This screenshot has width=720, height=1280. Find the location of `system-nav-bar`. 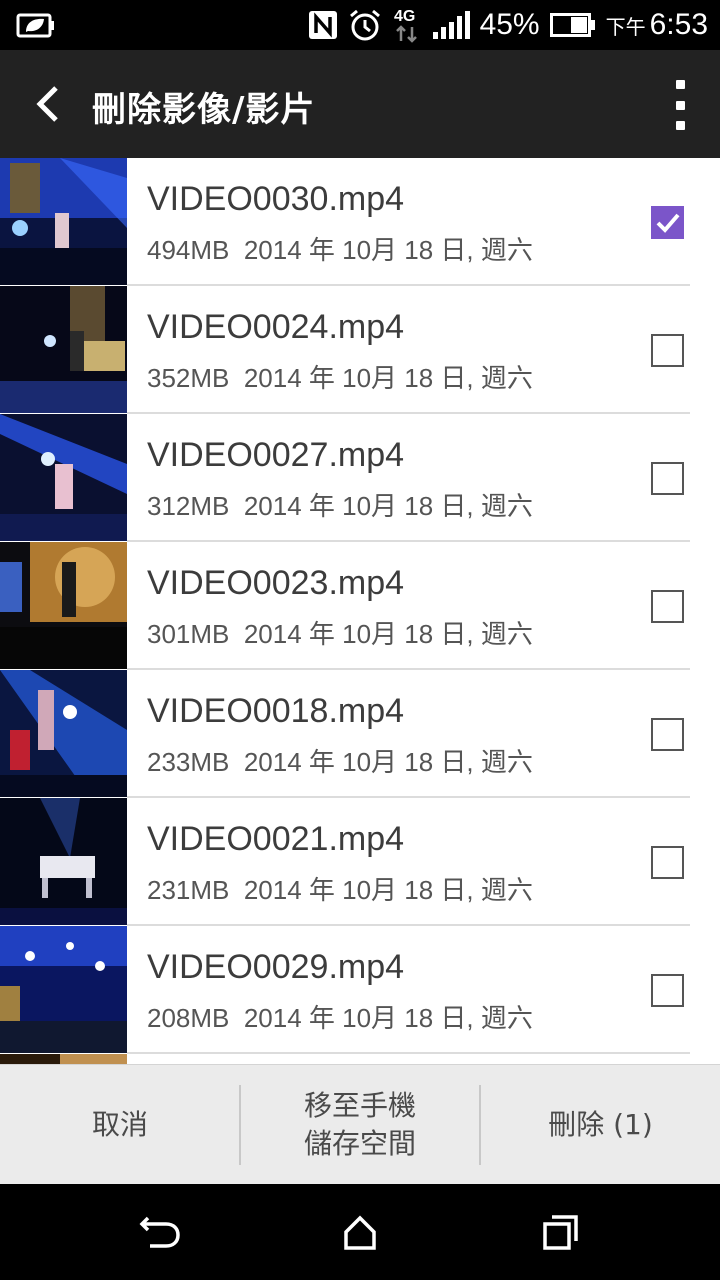

system-nav-bar is located at coordinates (360, 1232).